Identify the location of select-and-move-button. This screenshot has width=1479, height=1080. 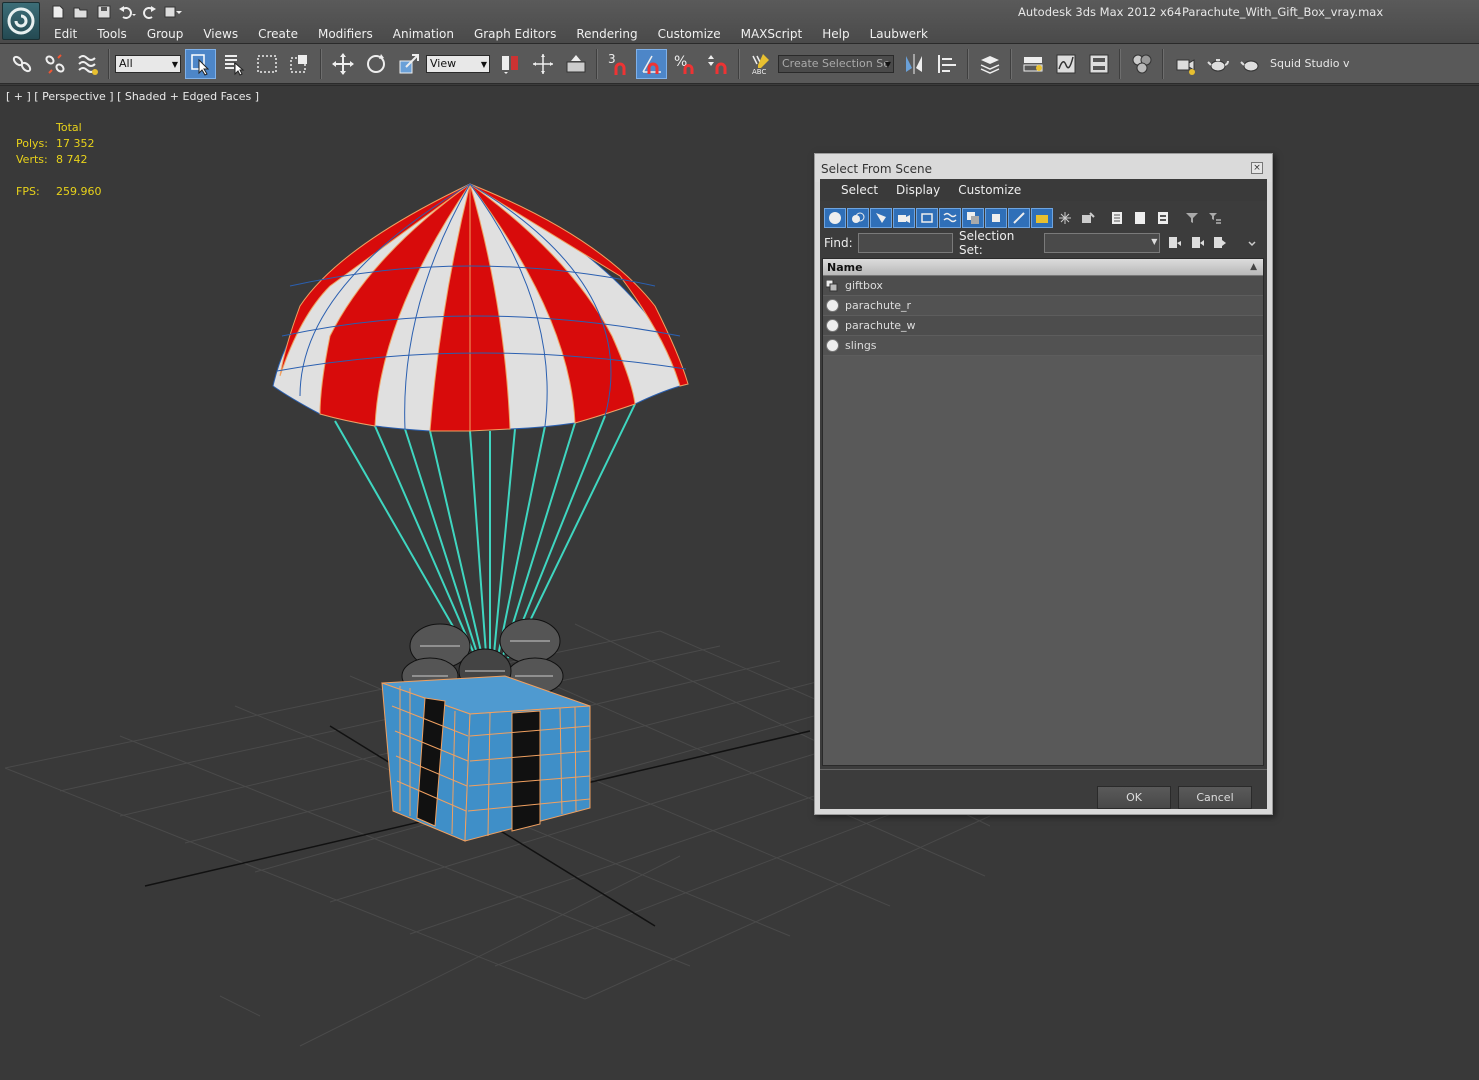
(342, 64).